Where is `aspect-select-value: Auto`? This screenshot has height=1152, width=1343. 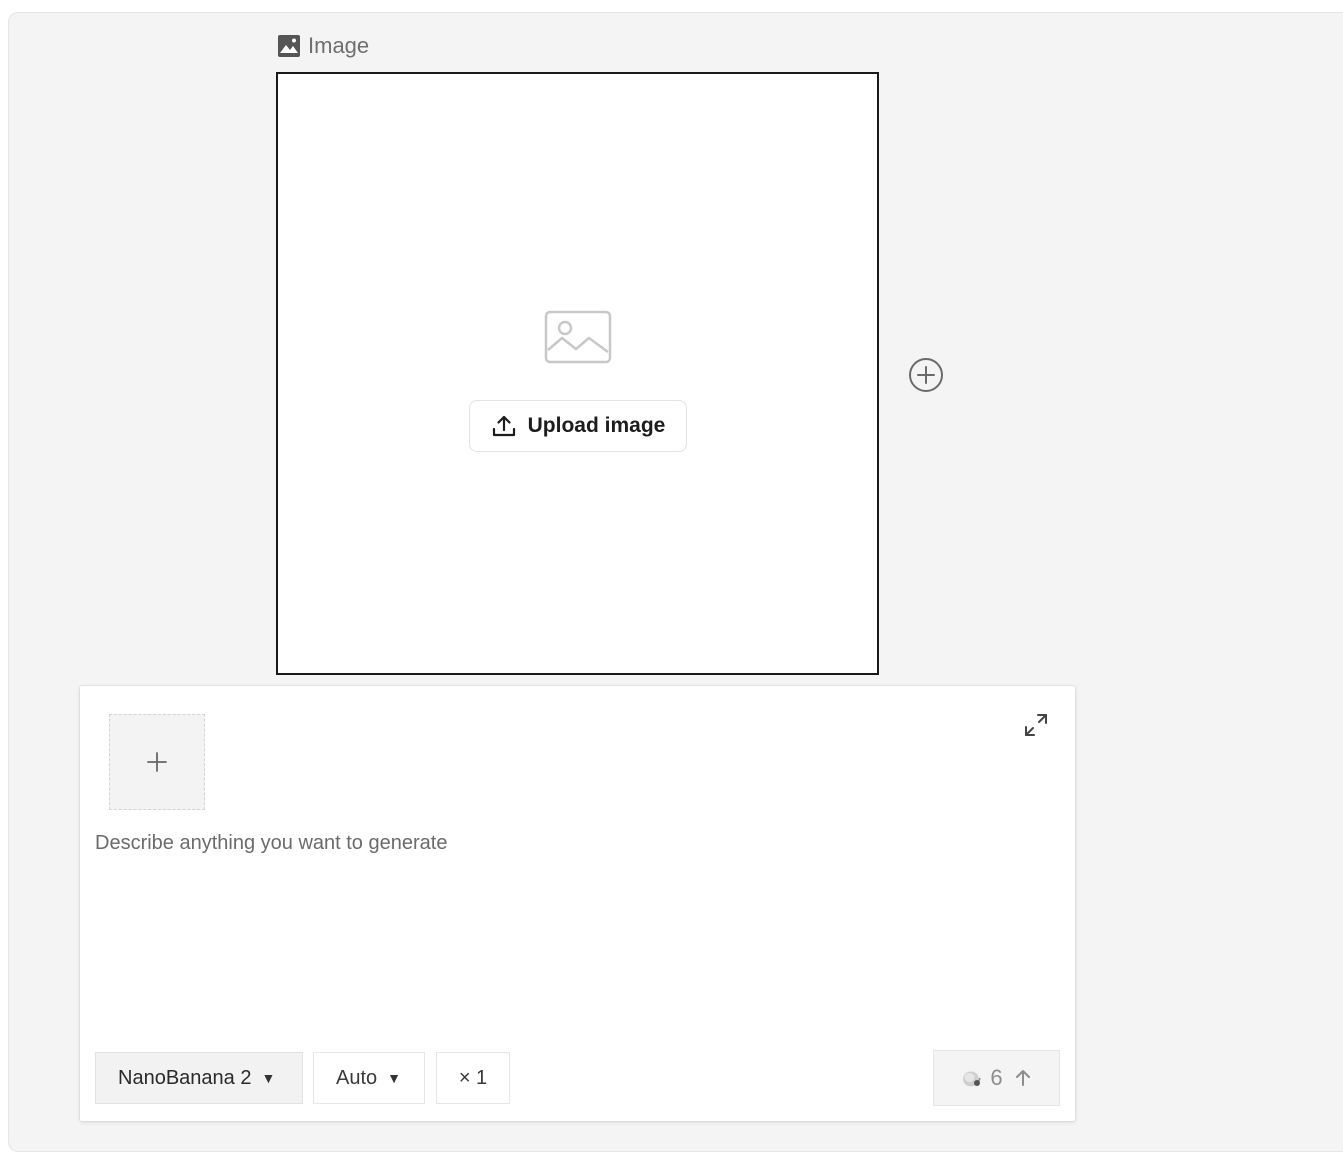
aspect-select-value: Auto is located at coordinates (357, 1077).